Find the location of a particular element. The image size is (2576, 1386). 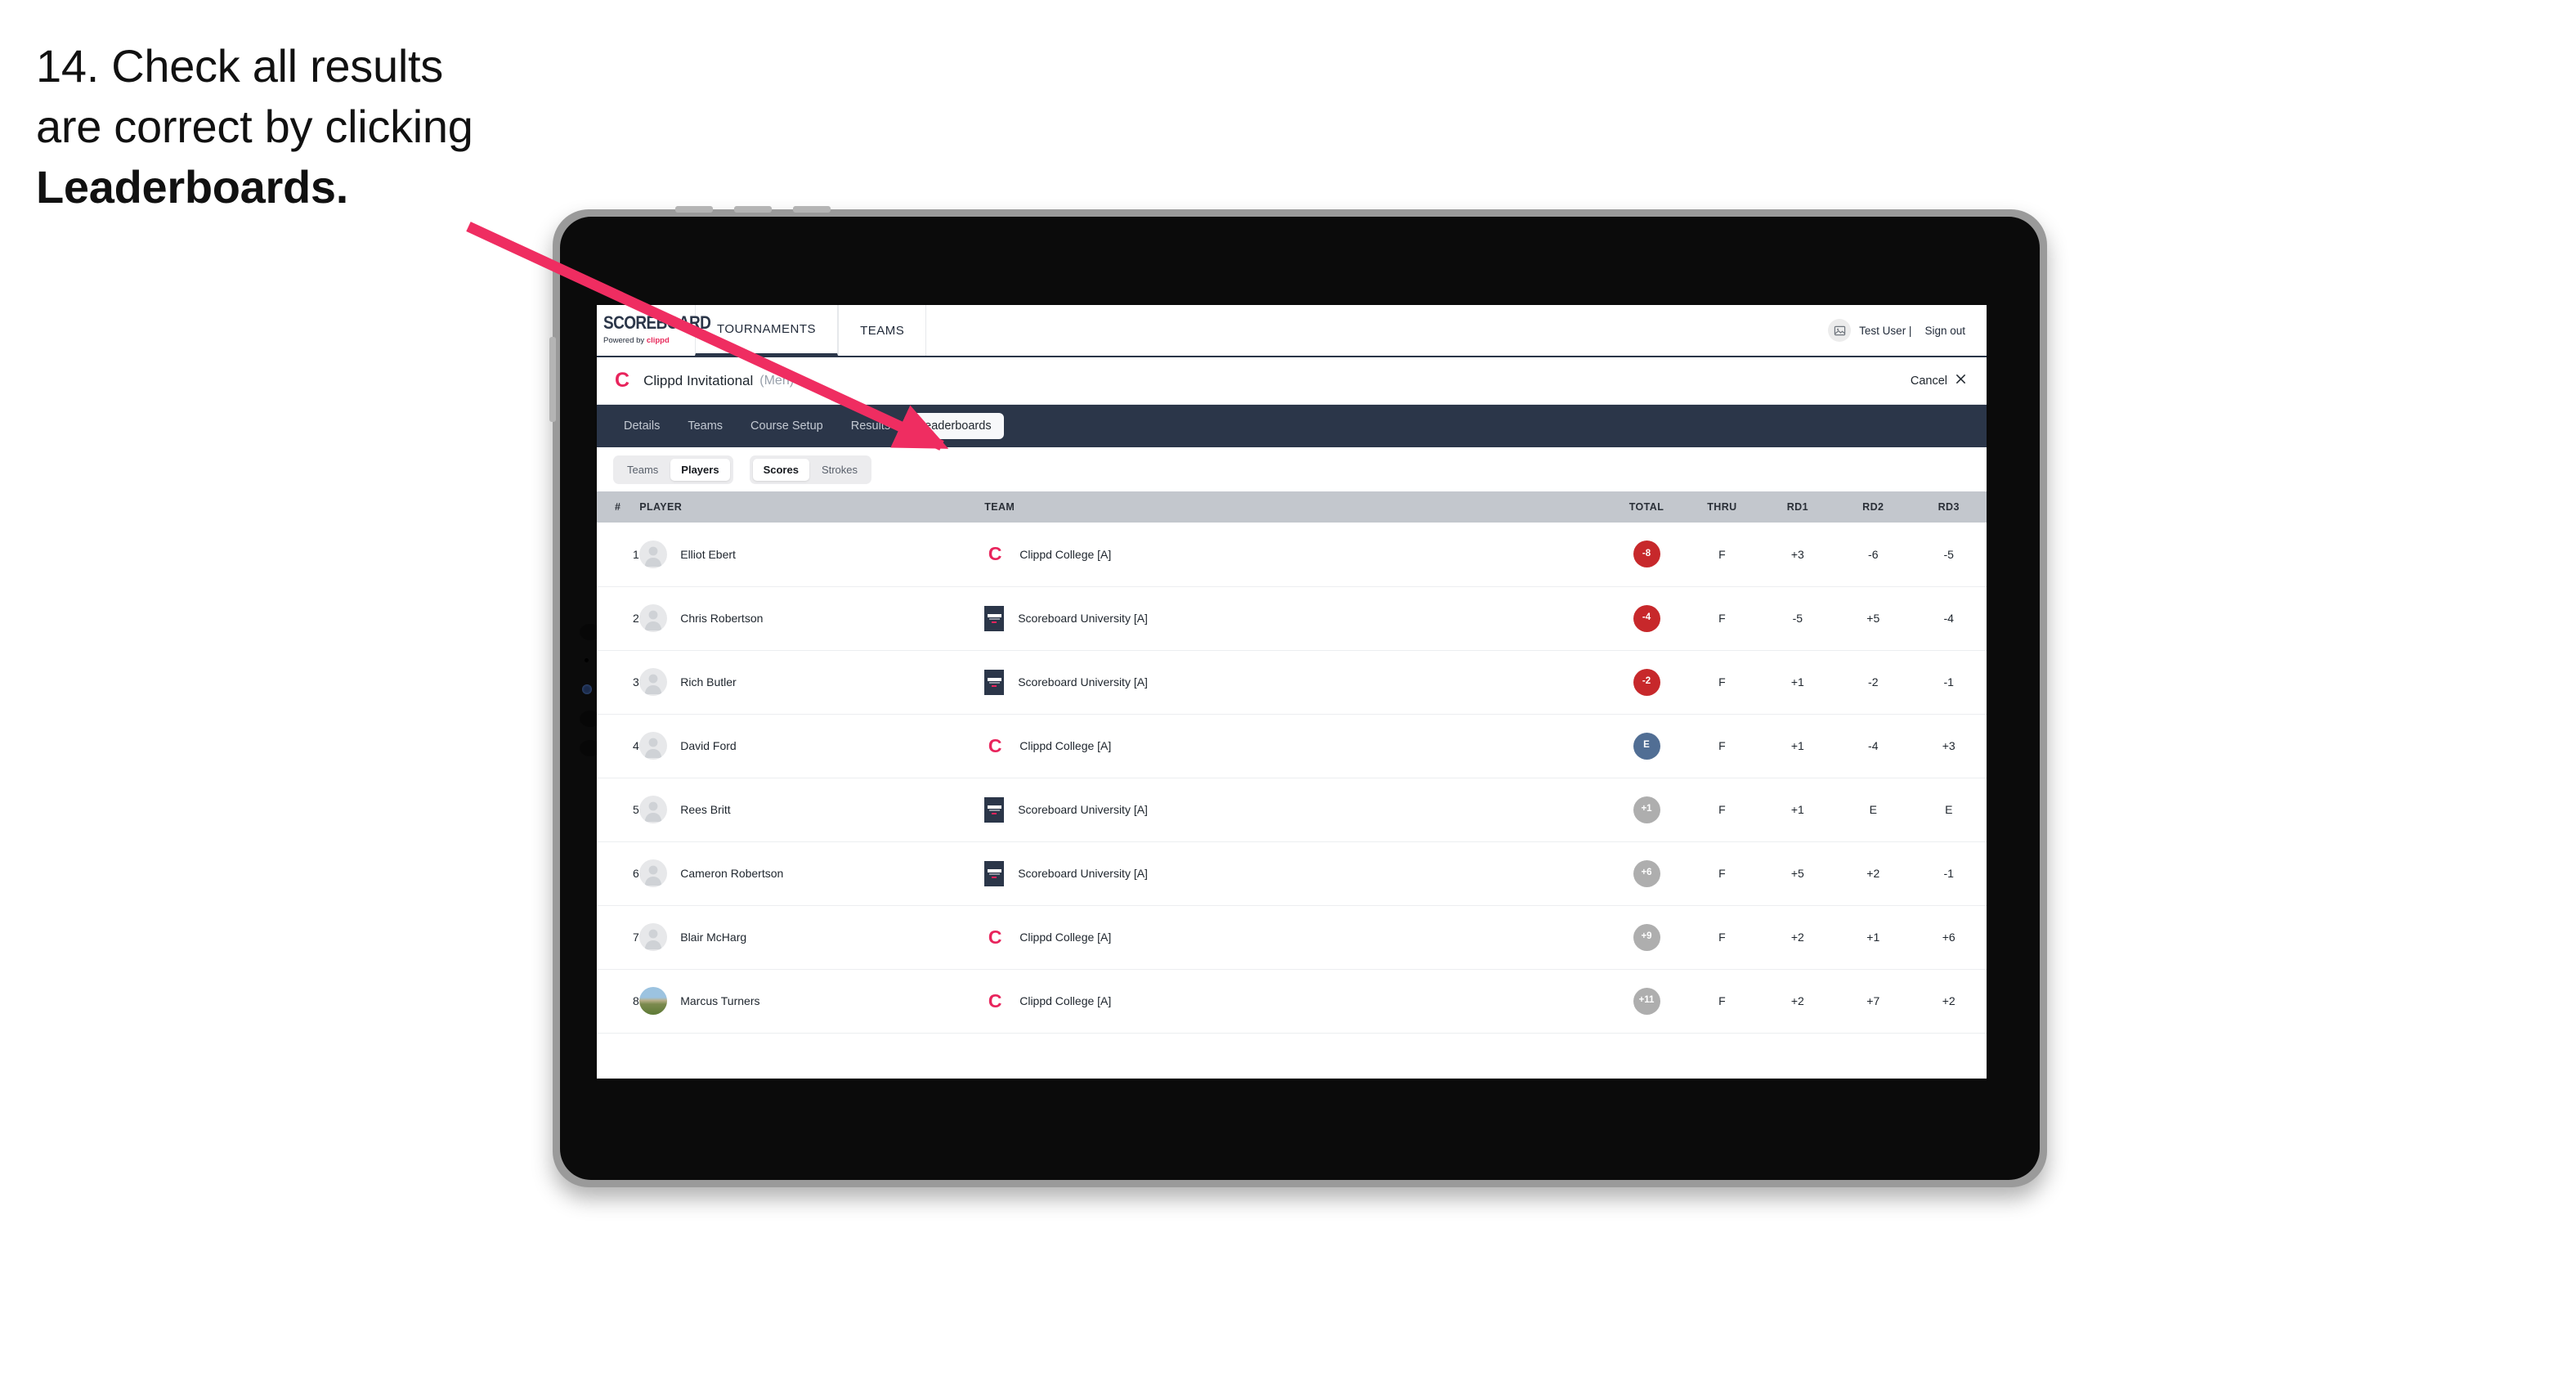

rank-value: 3 is located at coordinates (636, 682).